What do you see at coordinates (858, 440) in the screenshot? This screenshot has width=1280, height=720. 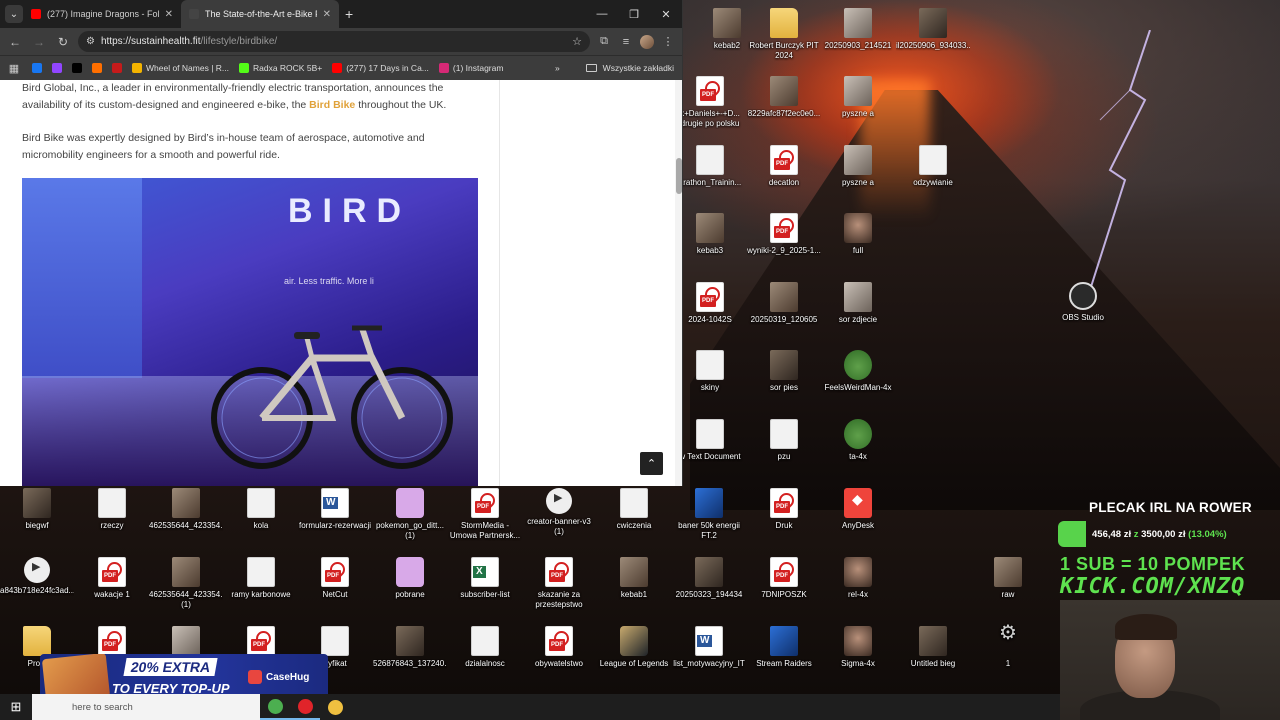 I see `desktop-icon: ta-4x` at bounding box center [858, 440].